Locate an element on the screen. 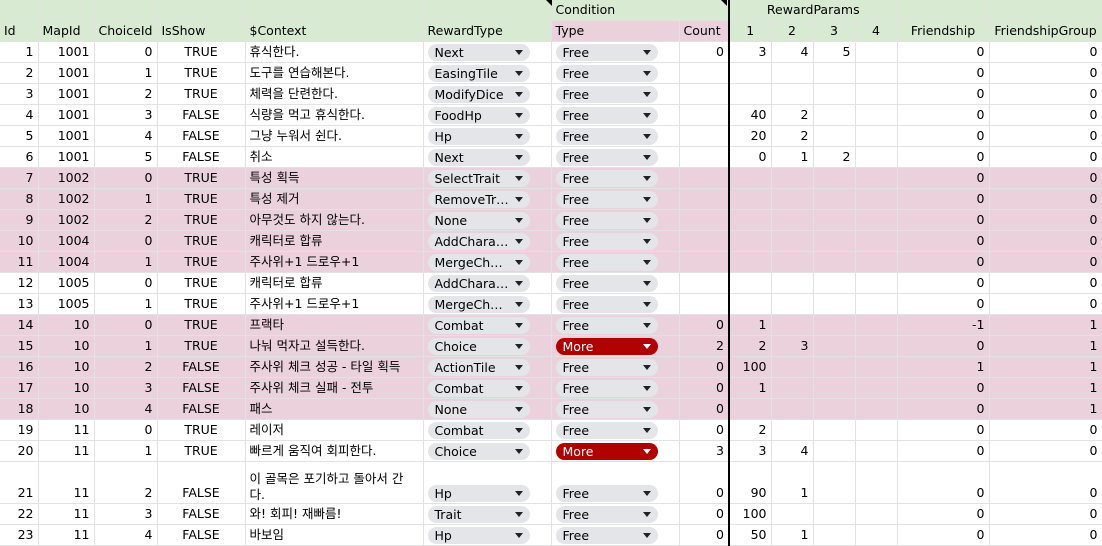  cell-isshow: FALSE is located at coordinates (201, 514).